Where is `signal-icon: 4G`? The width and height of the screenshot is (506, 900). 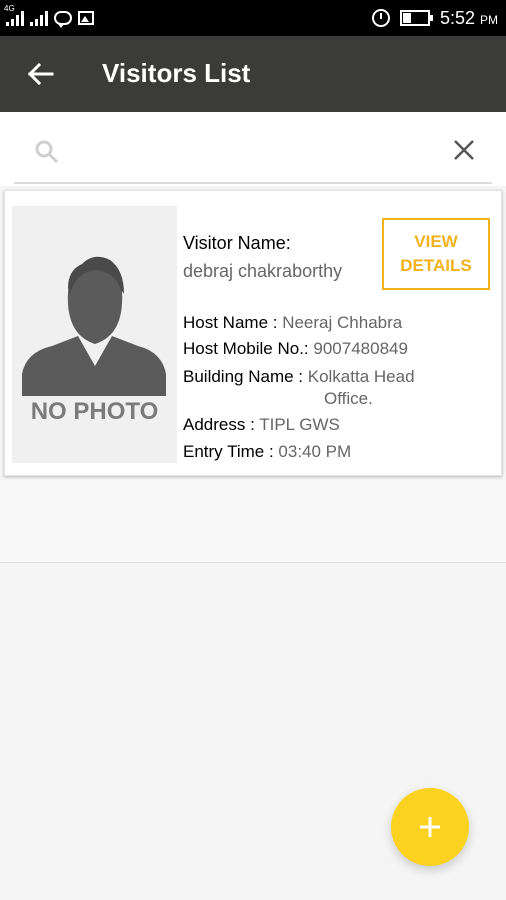
signal-icon: 4G is located at coordinates (14, 15).